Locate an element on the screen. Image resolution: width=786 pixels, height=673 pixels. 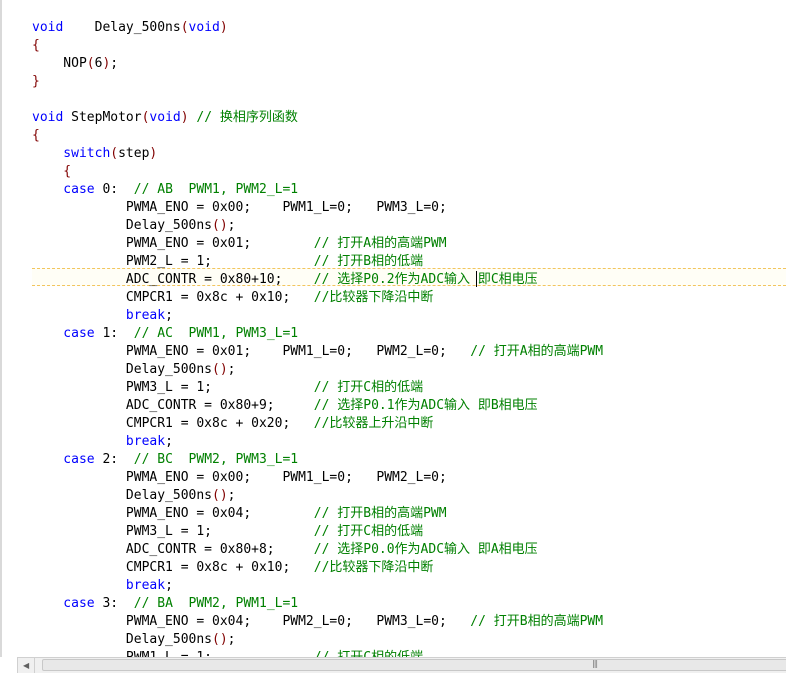
horizontal-scrollbar: ◀ ||| is located at coordinates (402, 665).